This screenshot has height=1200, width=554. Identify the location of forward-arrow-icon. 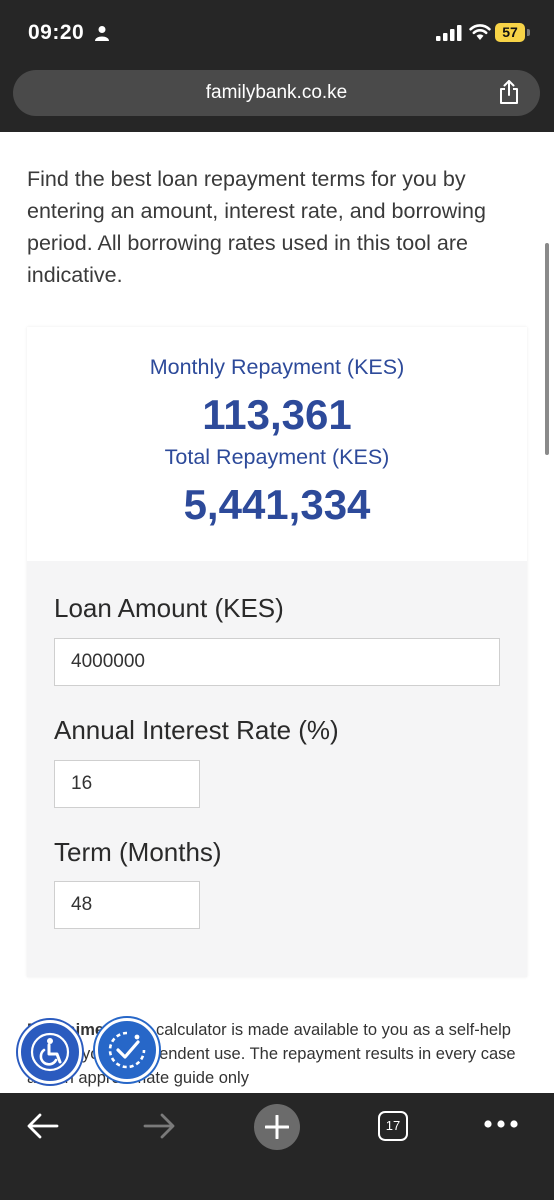
(160, 1126).